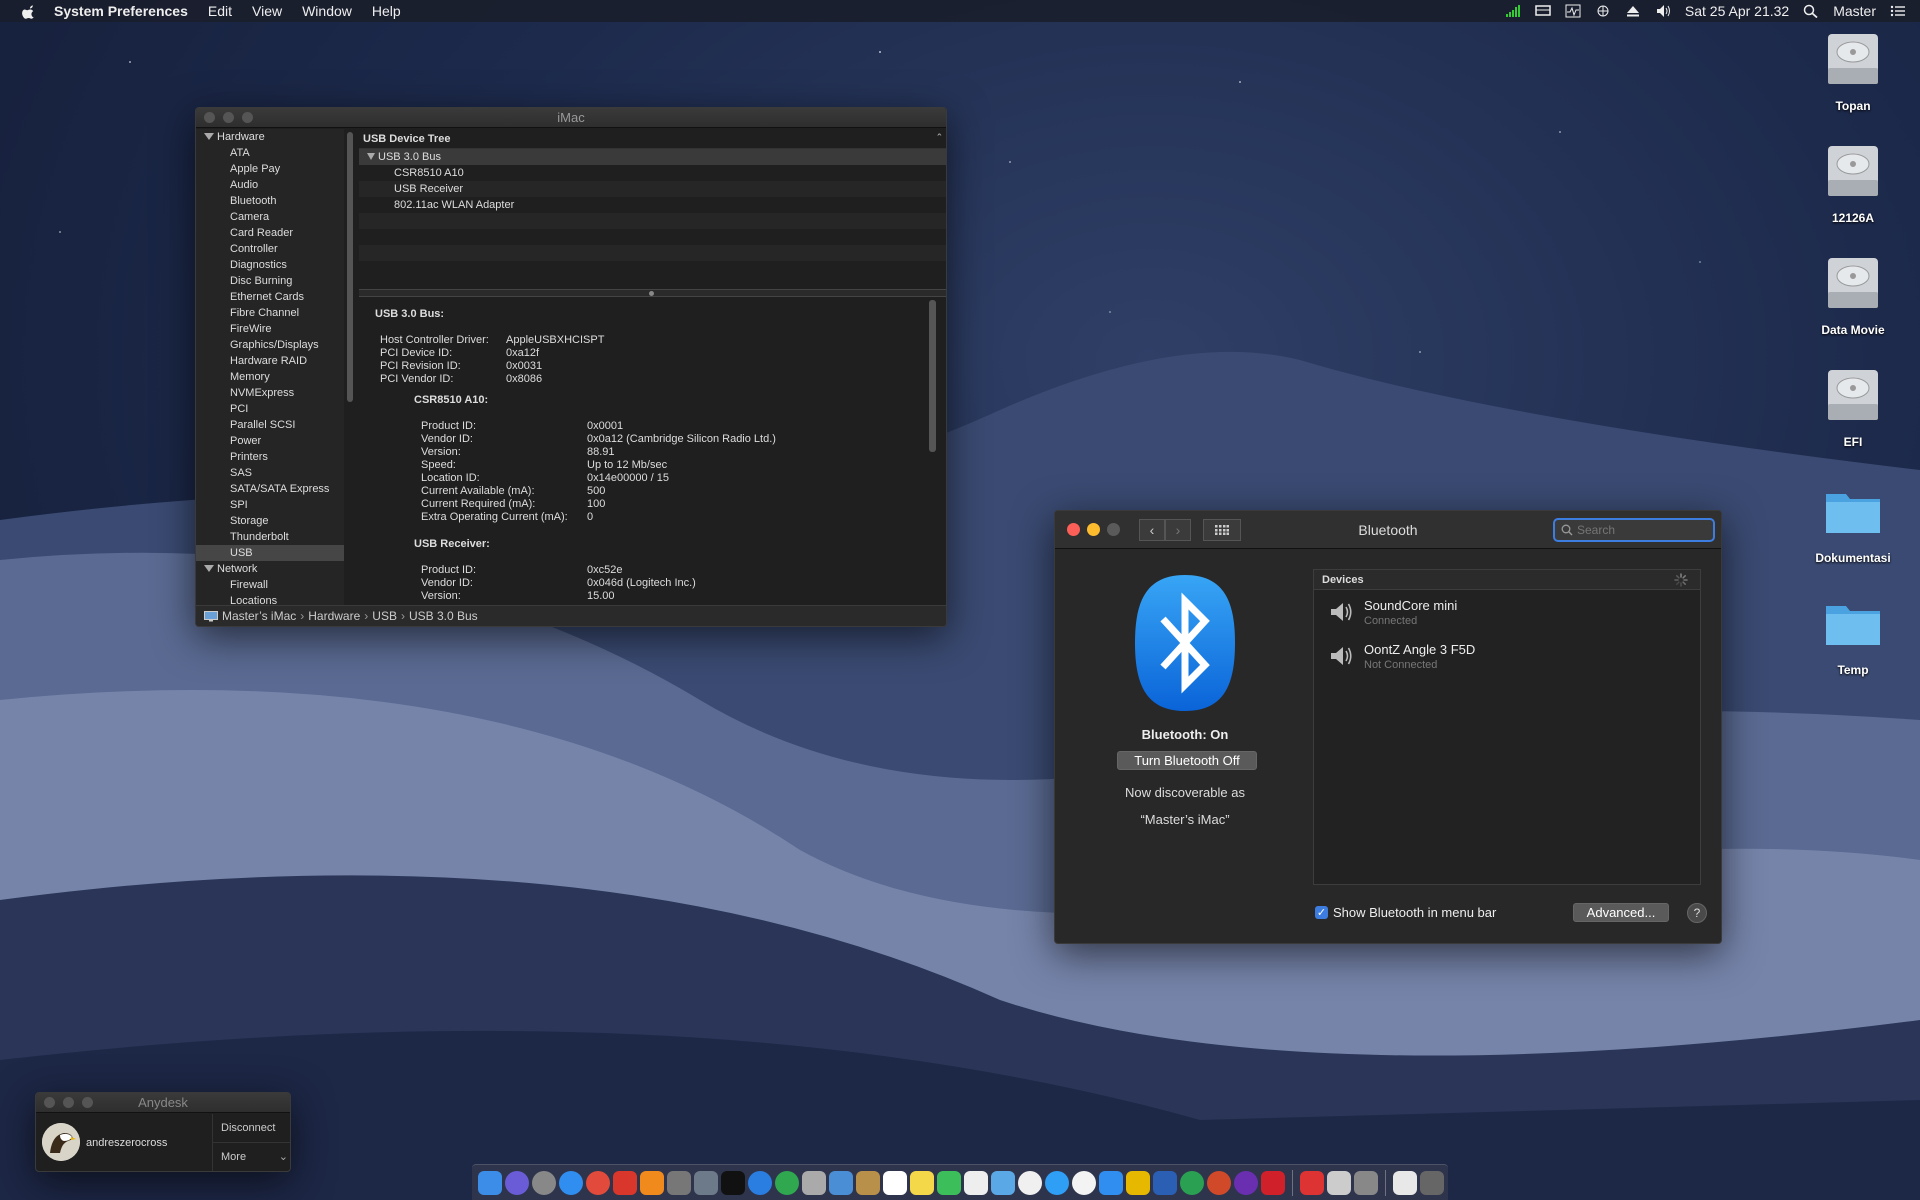 This screenshot has width=1920, height=1200. Describe the element at coordinates (1432, 1182) in the screenshot. I see `trash-icon` at that location.